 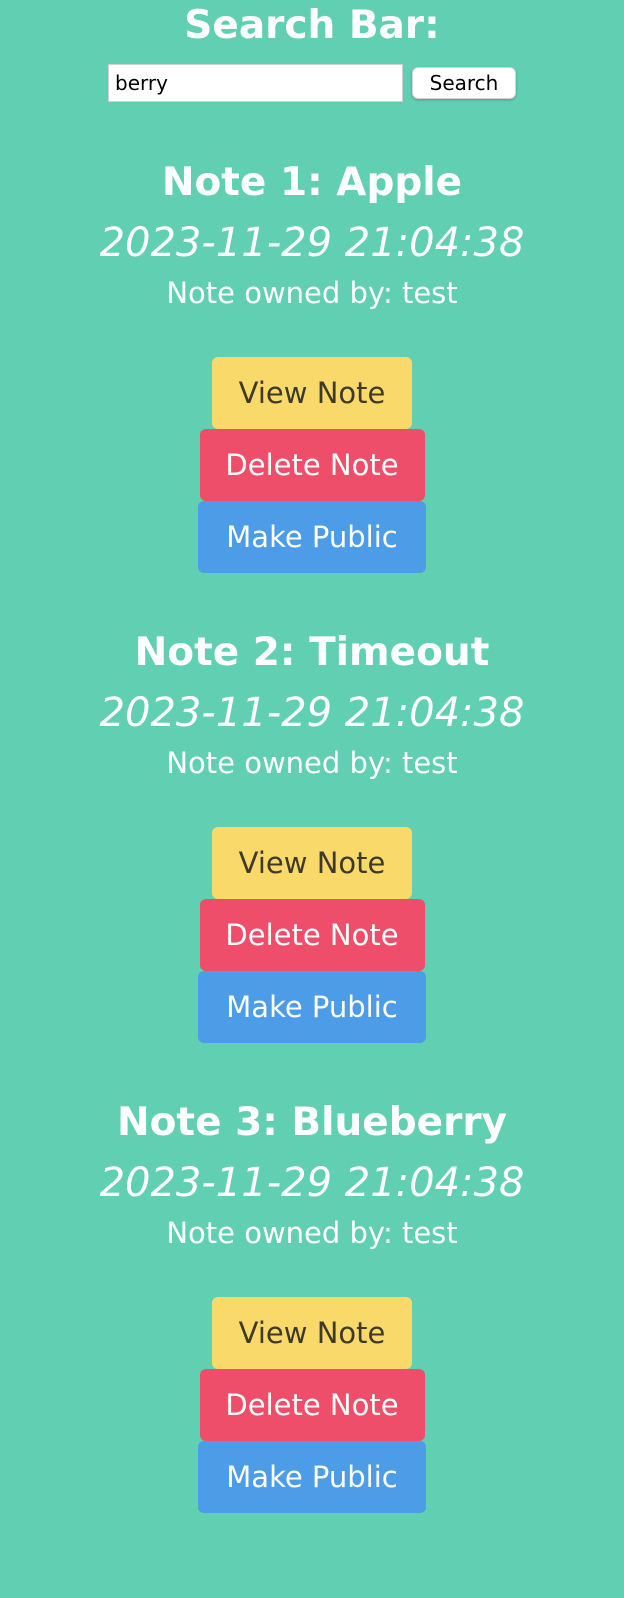 I want to click on search-button: Search, so click(x=464, y=83).